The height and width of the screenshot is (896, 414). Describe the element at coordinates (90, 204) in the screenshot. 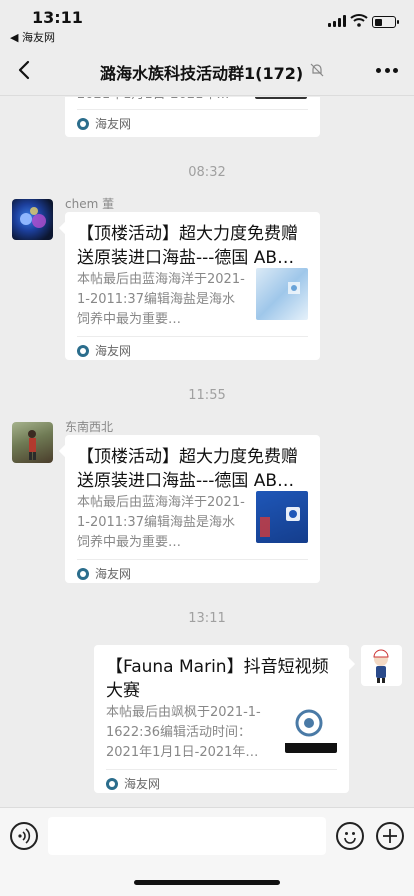

I see `sender-name: chem 董` at that location.